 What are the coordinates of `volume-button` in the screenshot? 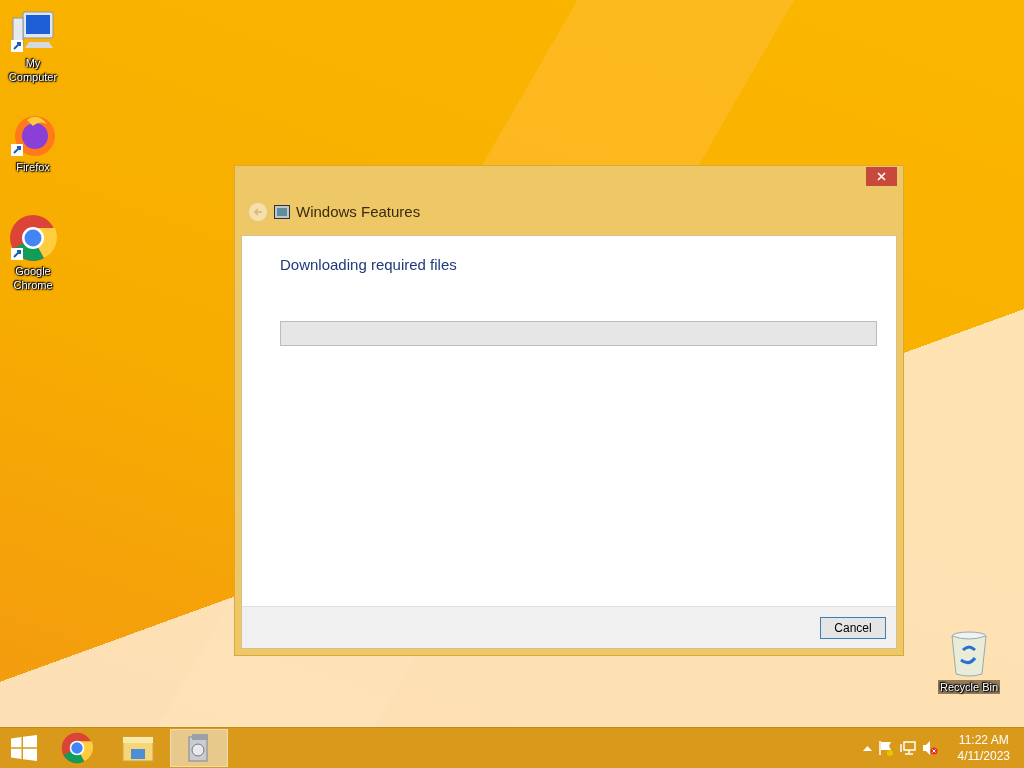 It's located at (929, 748).